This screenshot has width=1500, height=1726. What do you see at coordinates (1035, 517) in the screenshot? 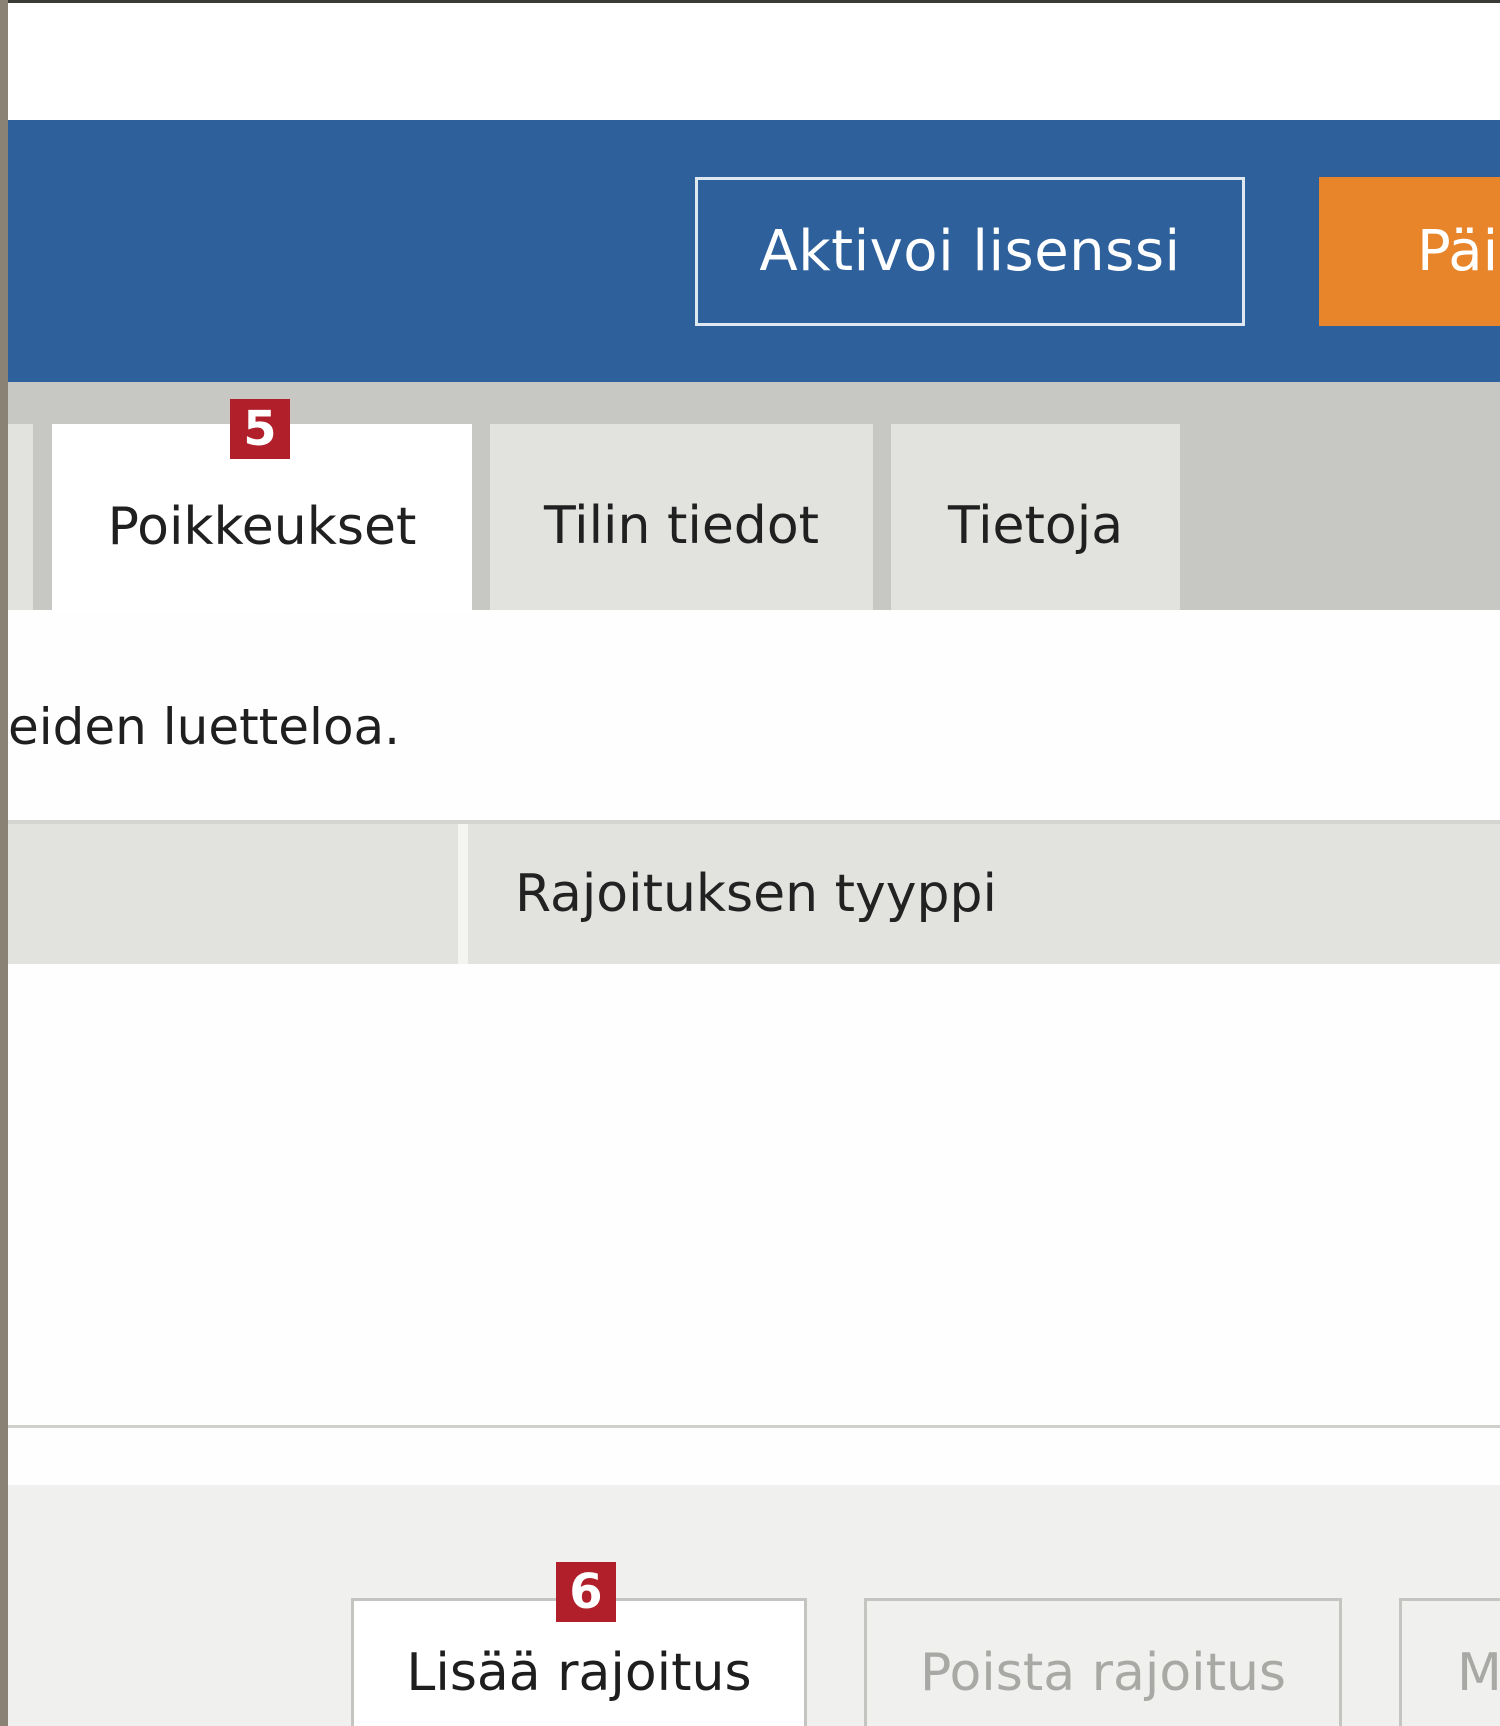
I see `tab-about: Tietoja` at bounding box center [1035, 517].